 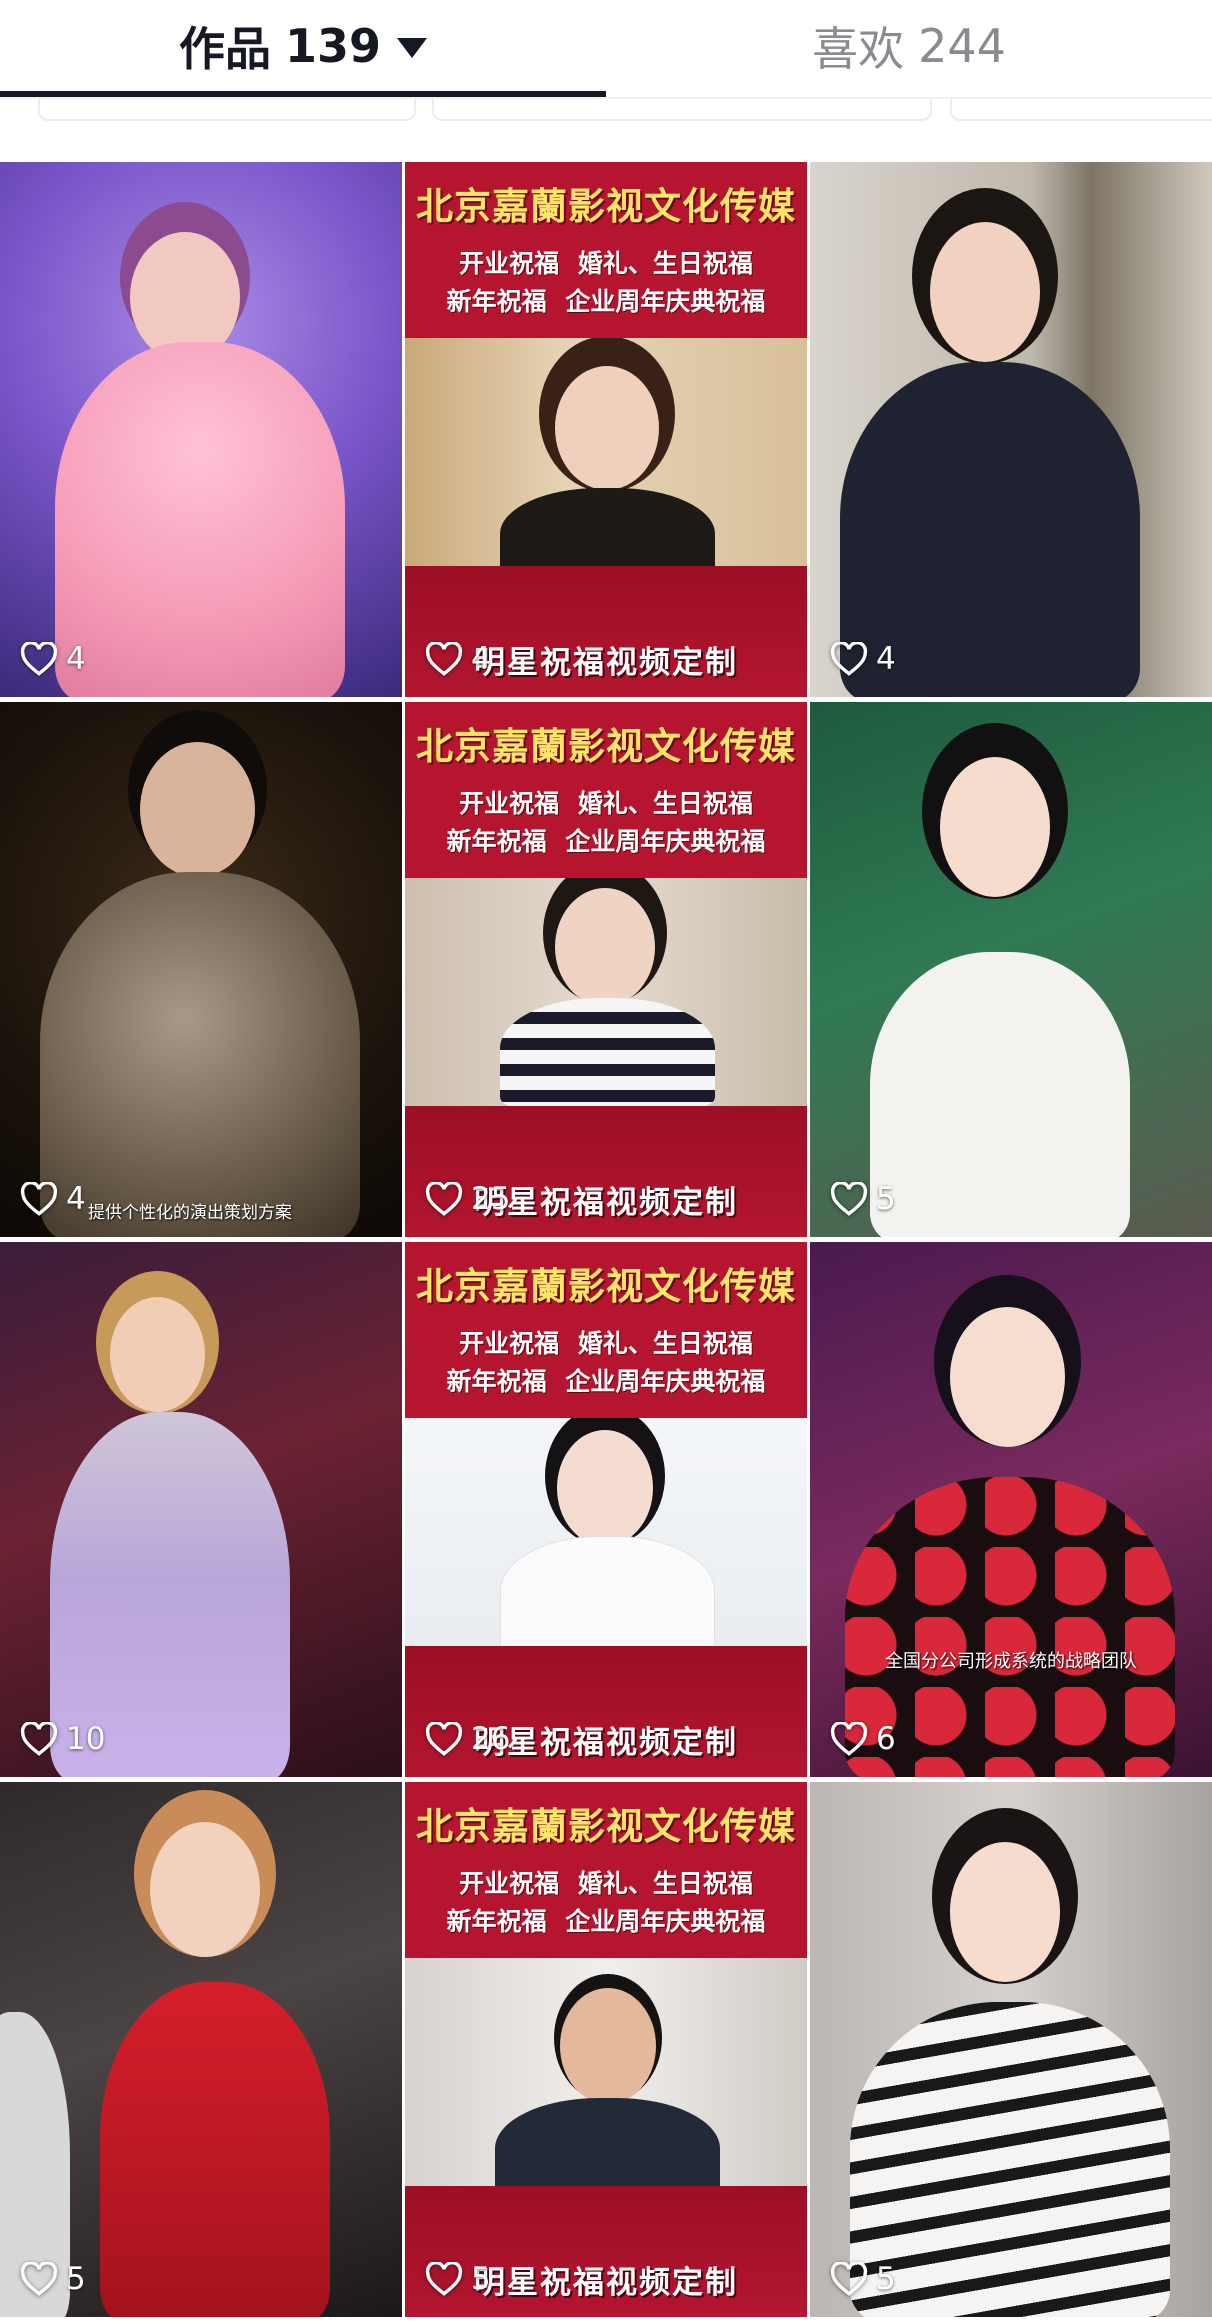 I want to click on caret-down-icon, so click(x=412, y=48).